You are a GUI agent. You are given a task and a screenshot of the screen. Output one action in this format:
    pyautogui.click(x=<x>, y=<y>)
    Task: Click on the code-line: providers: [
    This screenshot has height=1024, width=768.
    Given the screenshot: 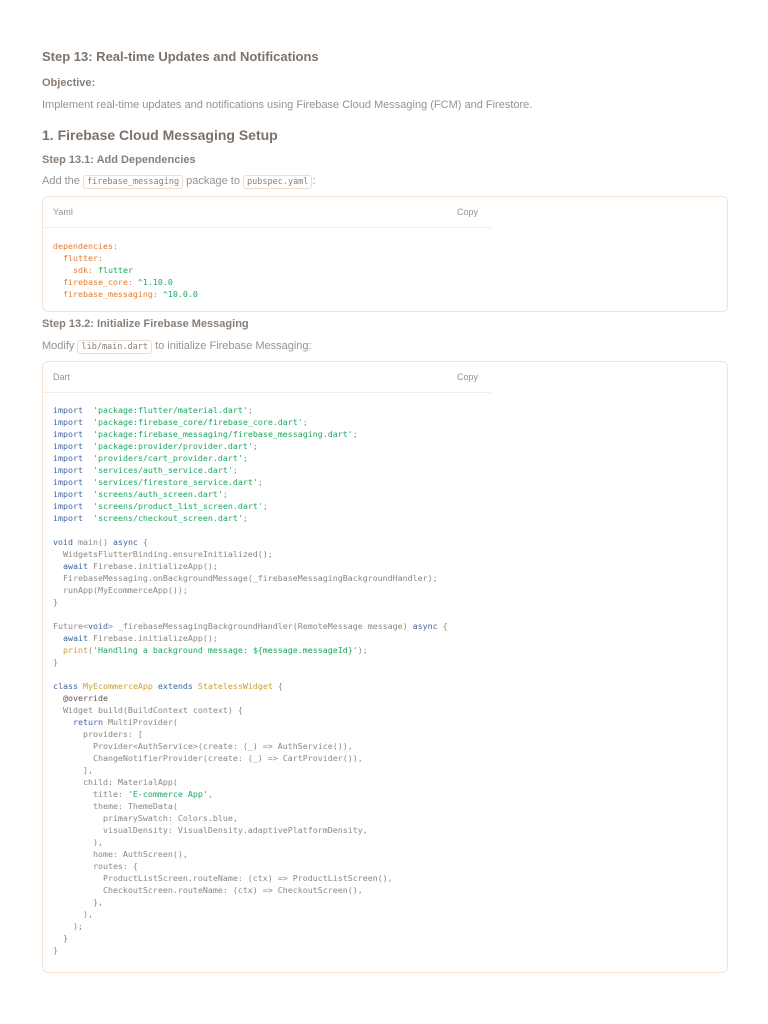 What is the action you would take?
    pyautogui.click(x=385, y=734)
    